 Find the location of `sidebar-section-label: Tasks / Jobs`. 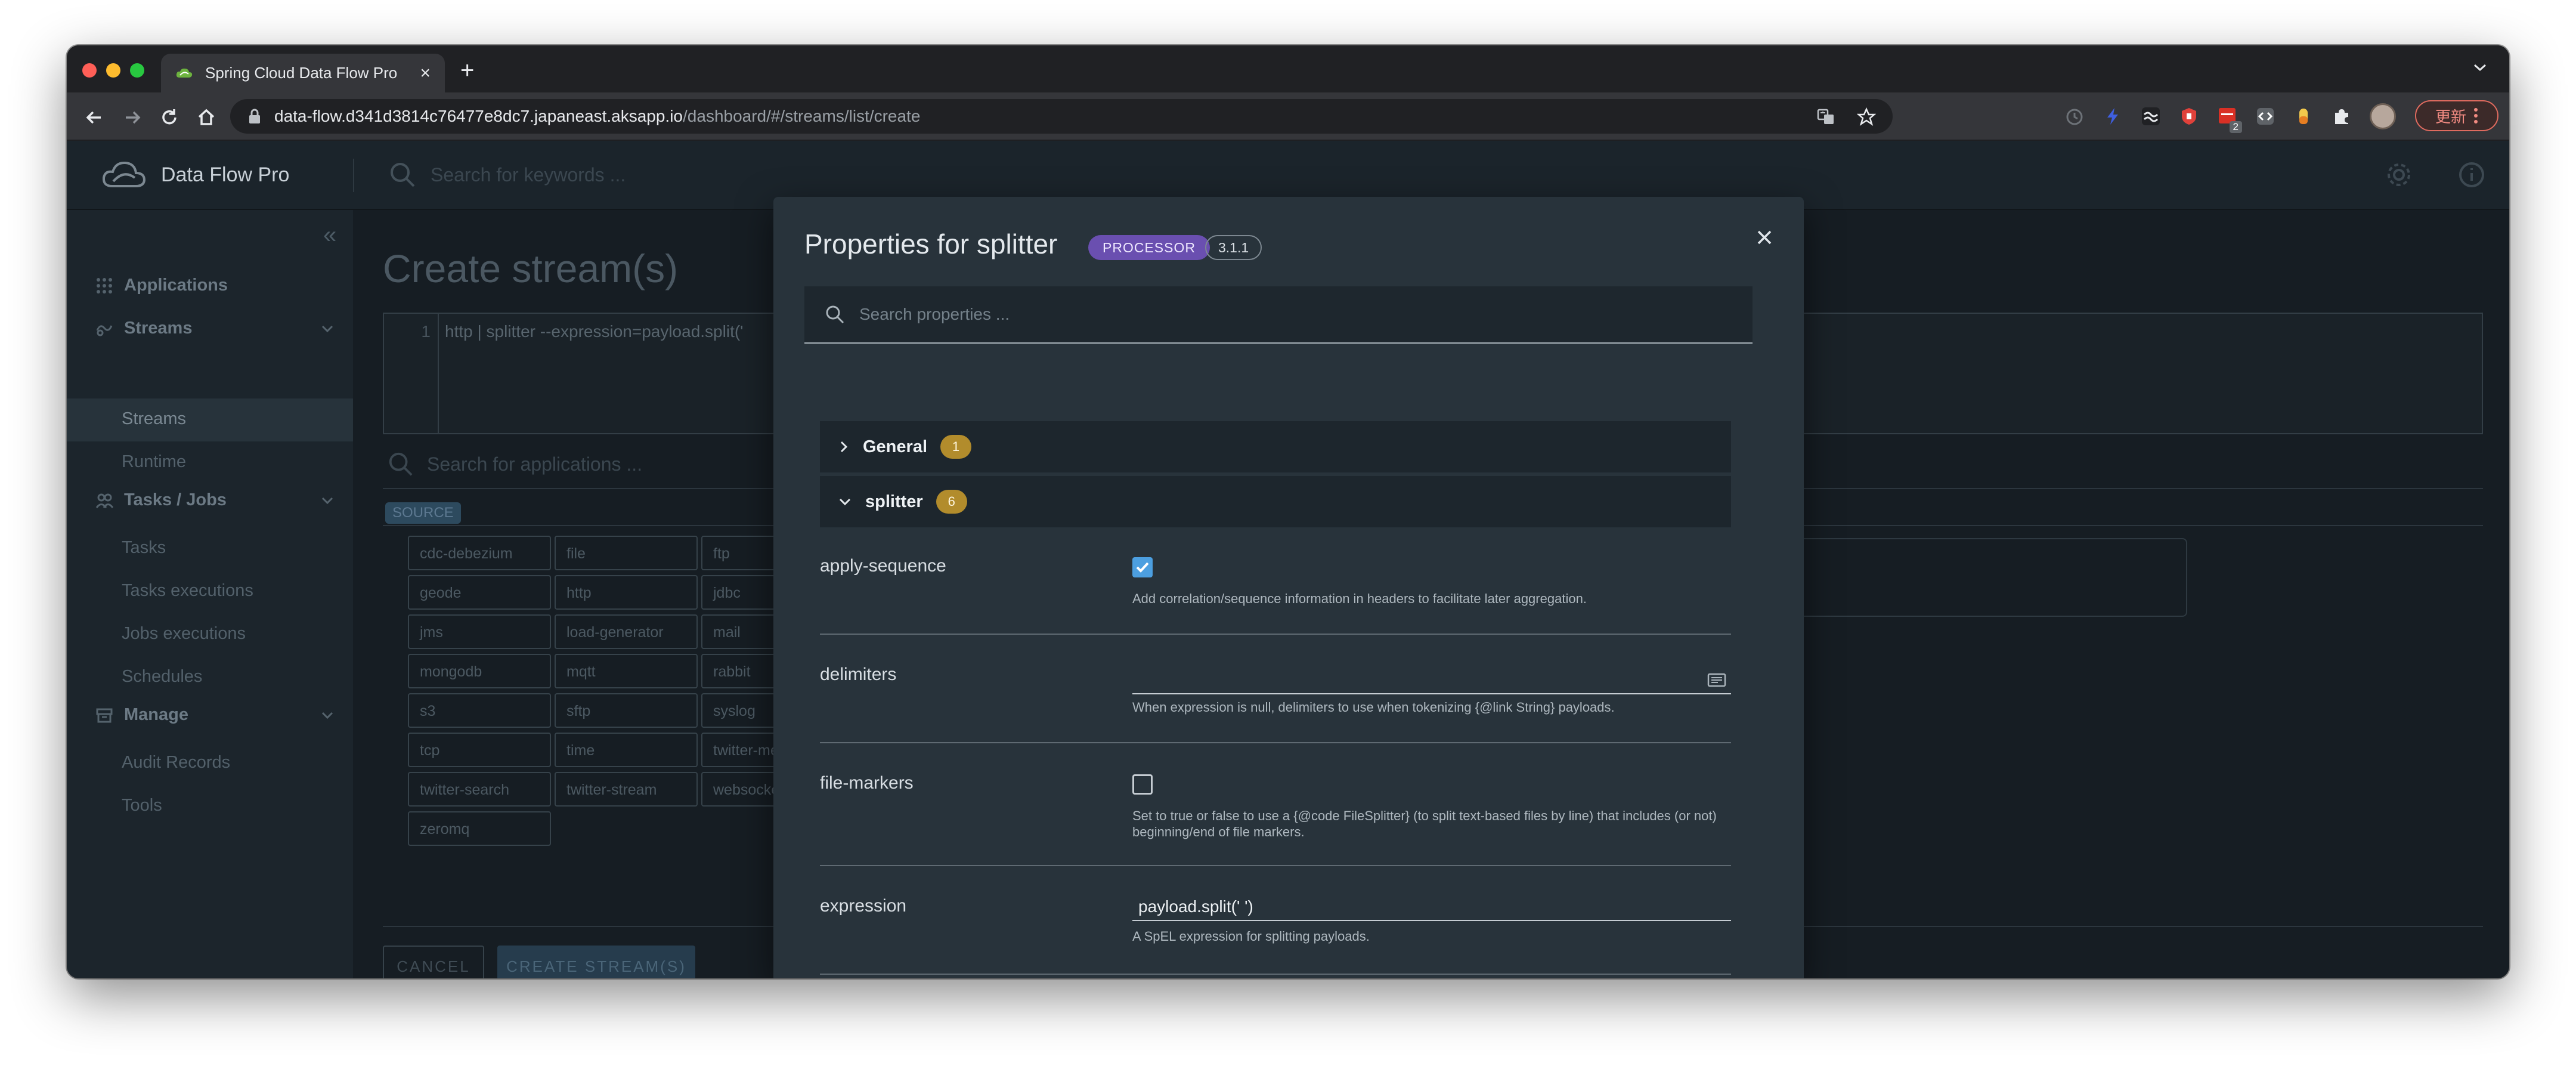

sidebar-section-label: Tasks / Jobs is located at coordinates (176, 499).